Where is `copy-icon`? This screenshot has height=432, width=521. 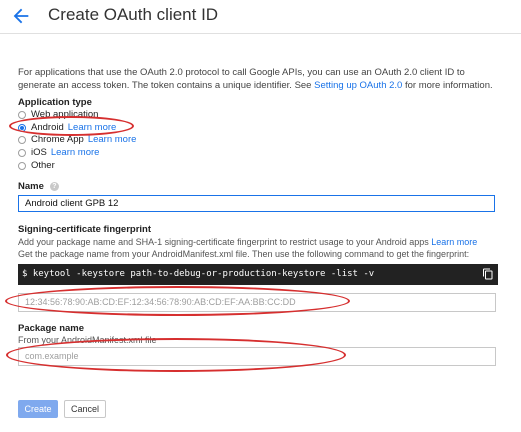 copy-icon is located at coordinates (488, 274).